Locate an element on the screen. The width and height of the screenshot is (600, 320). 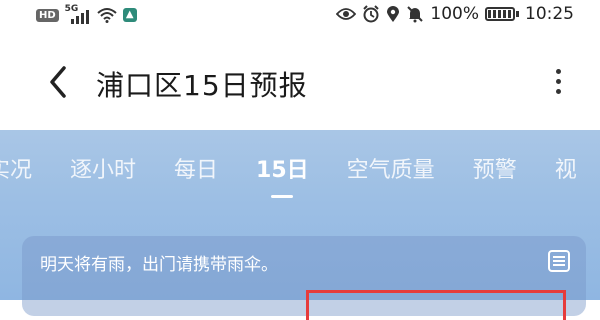
tab-bar: 实况 逐小时 每日 15日 空气质量 预警 视 is located at coordinates (288, 168).